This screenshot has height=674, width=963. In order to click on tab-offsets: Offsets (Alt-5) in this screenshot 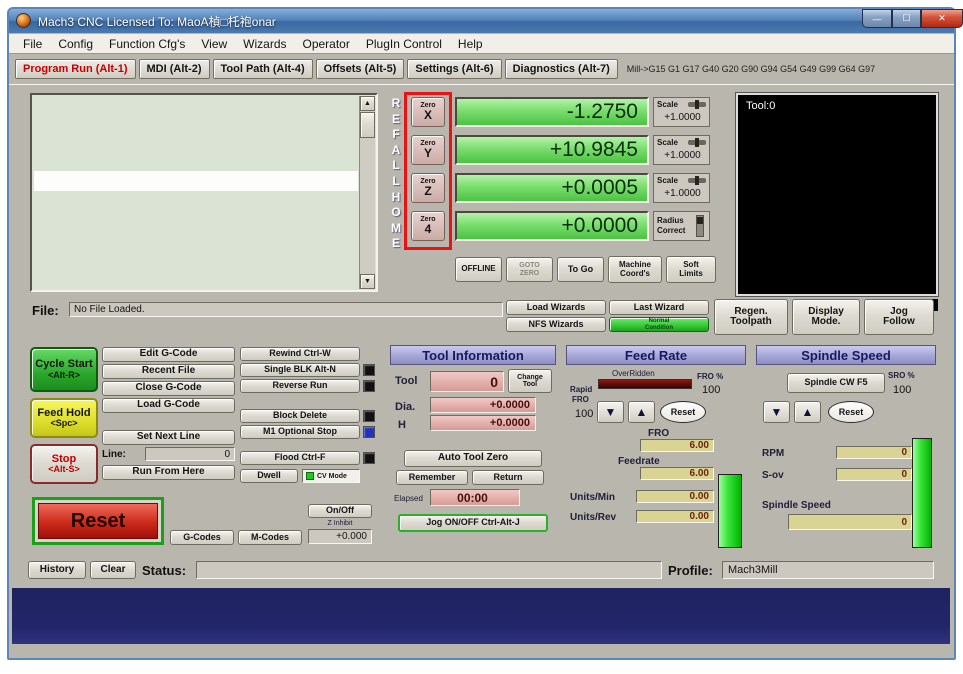, I will do `click(360, 69)`.